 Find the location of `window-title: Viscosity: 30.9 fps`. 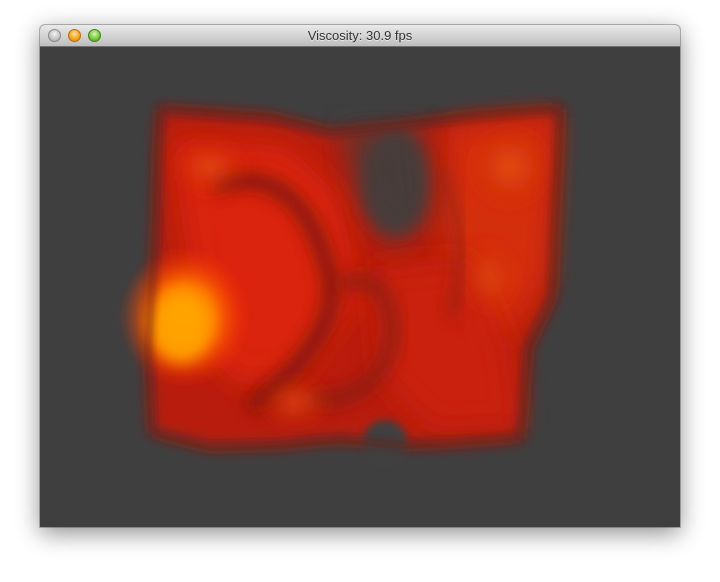

window-title: Viscosity: 30.9 fps is located at coordinates (360, 35).